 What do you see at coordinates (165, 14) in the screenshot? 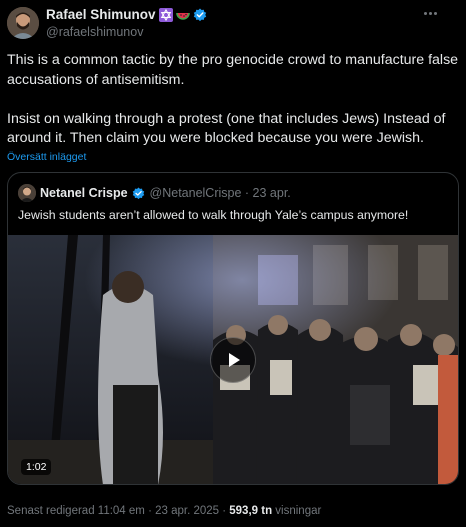
I see `star-of-david-icon` at bounding box center [165, 14].